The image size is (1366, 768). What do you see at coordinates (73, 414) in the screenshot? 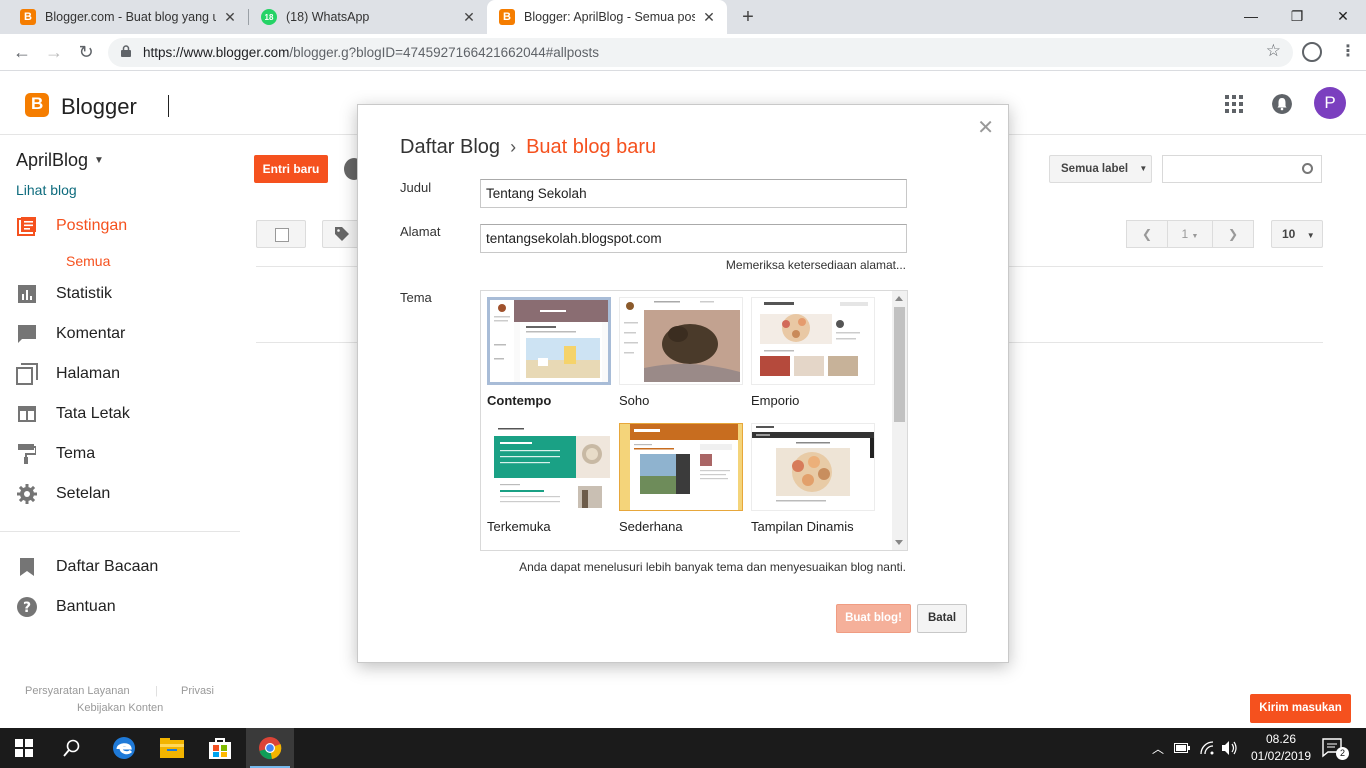
I see `sidebar-item-layout: Tata Letak` at bounding box center [73, 414].